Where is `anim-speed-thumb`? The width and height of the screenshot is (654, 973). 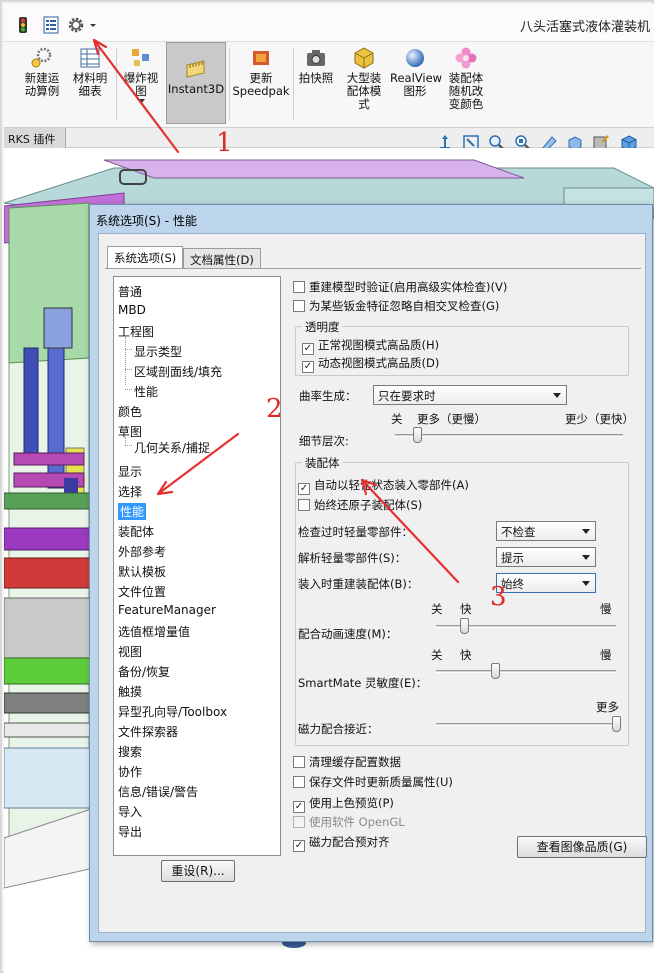
anim-speed-thumb is located at coordinates (465, 626).